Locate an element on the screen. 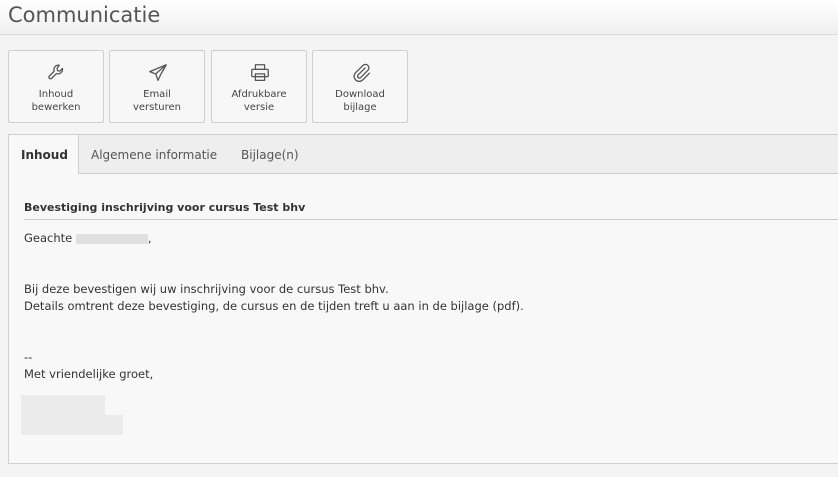  paper-plane-icon is located at coordinates (158, 73).